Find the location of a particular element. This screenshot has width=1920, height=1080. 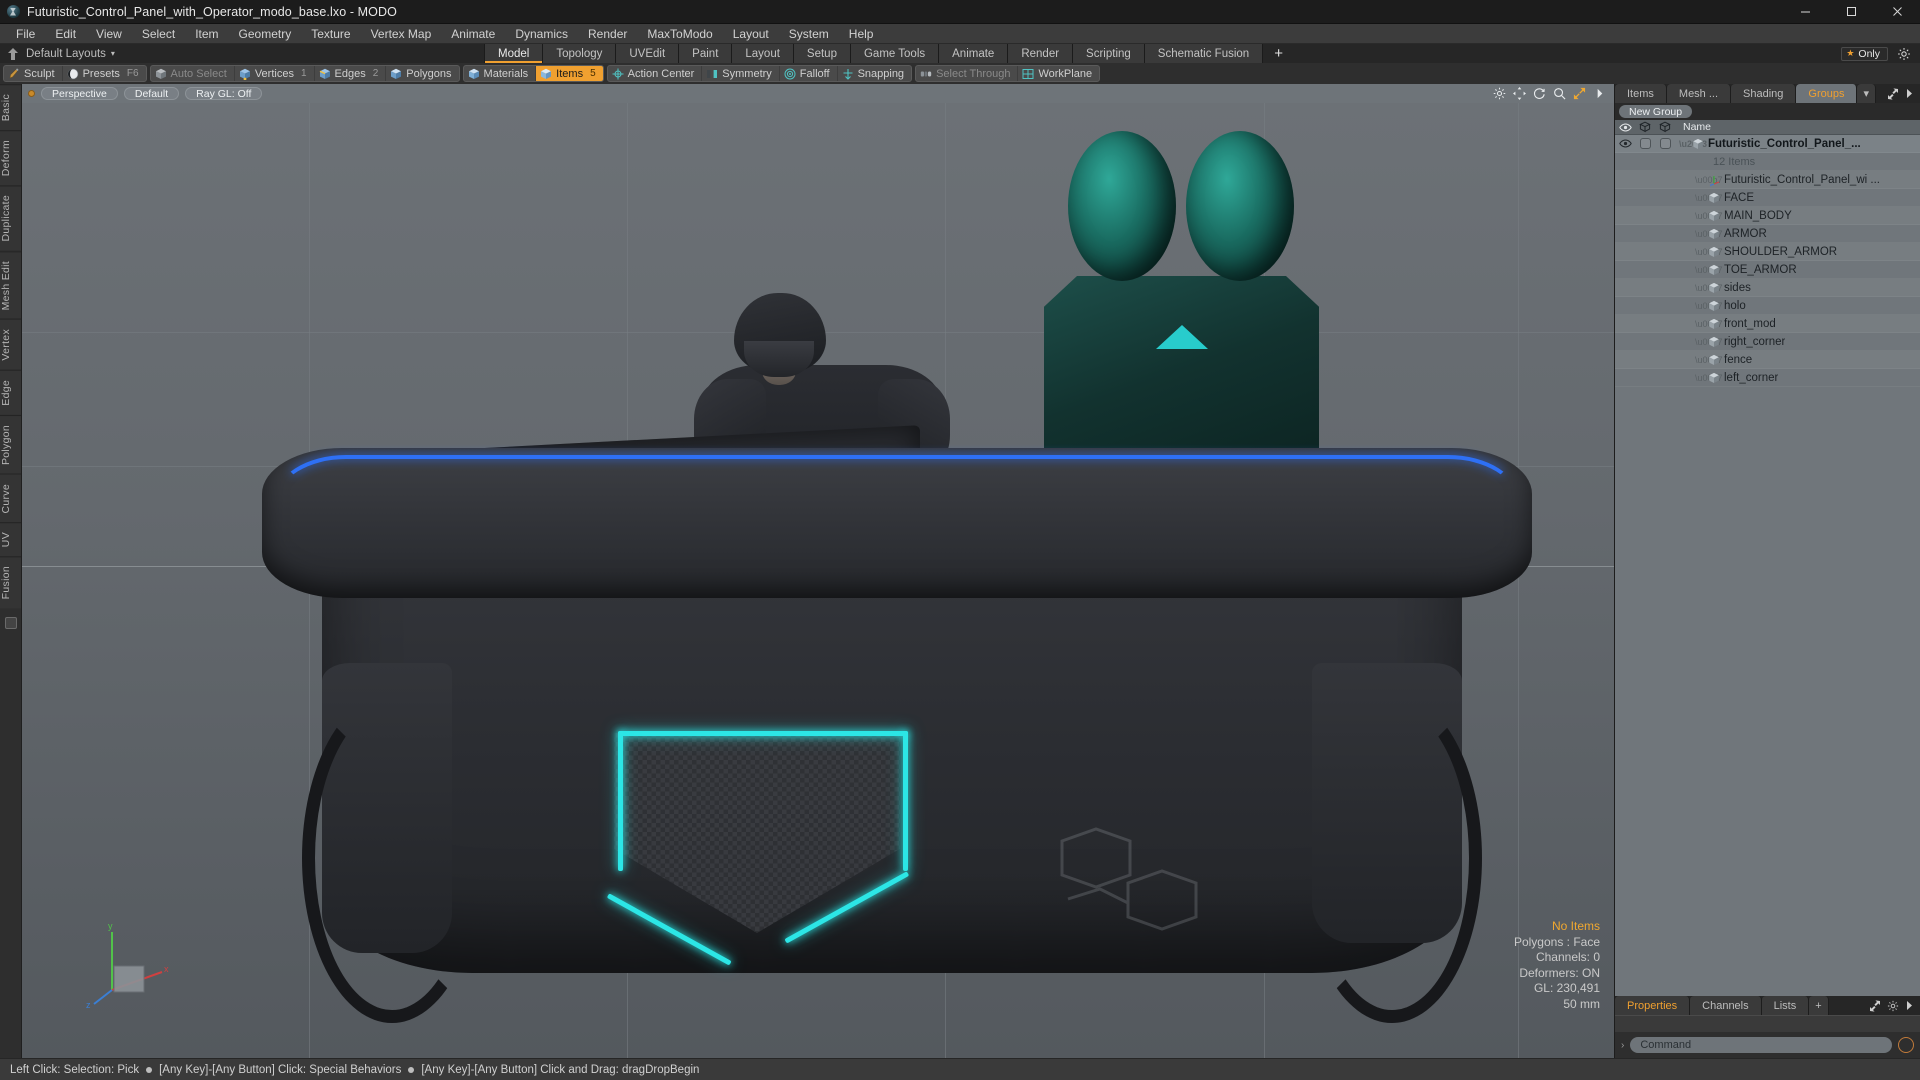

refresh-icon is located at coordinates (1539, 93).